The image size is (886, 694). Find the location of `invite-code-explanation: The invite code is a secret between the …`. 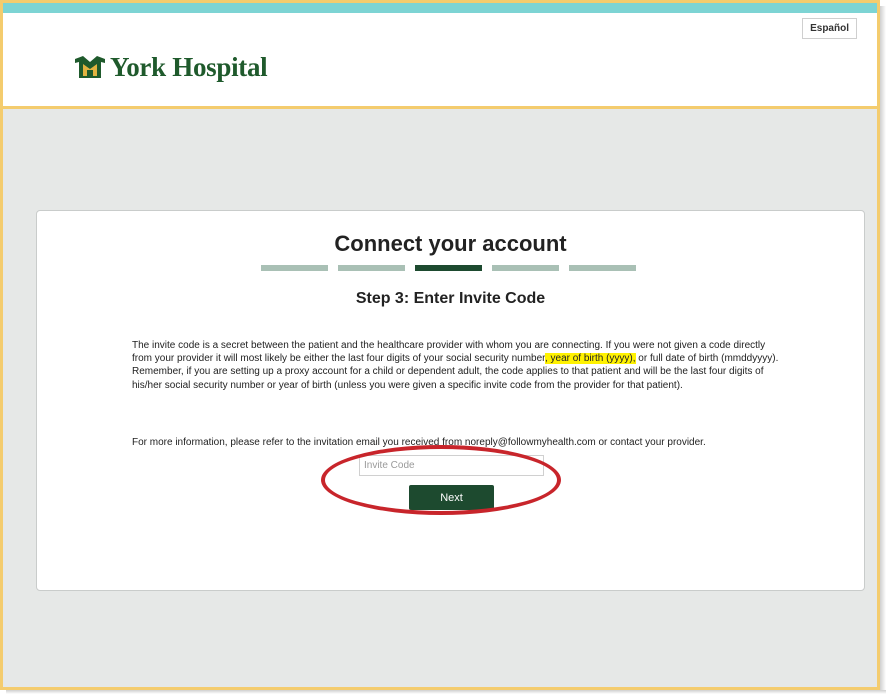

invite-code-explanation: The invite code is a secret between the … is located at coordinates (457, 365).